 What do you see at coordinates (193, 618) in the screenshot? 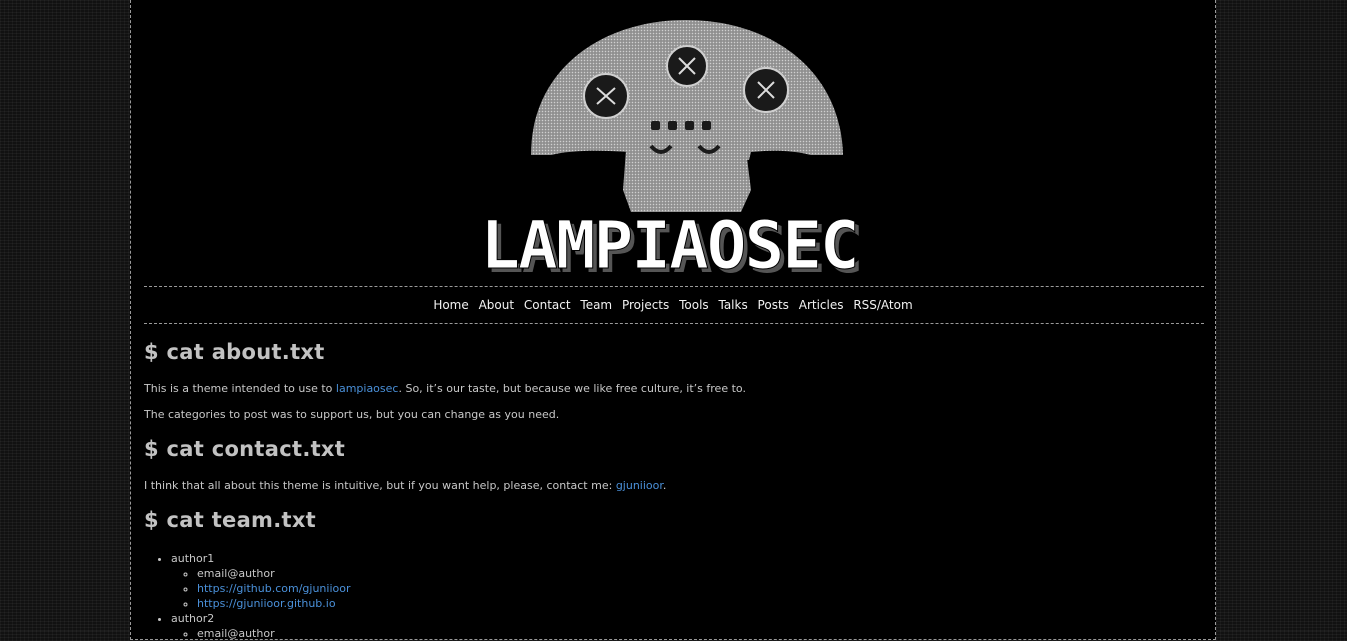
I see `member-name: author2` at bounding box center [193, 618].